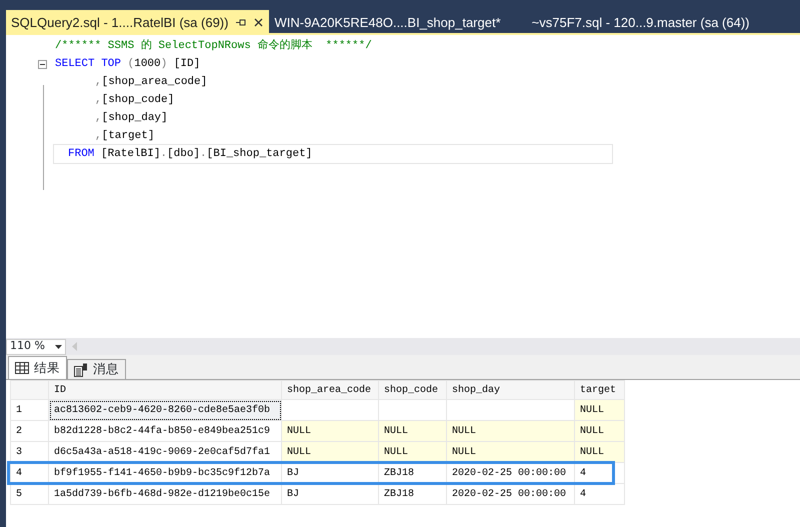  Describe the element at coordinates (128, 64) in the screenshot. I see `code-line: SELECT TOP (1000) [ID]` at that location.